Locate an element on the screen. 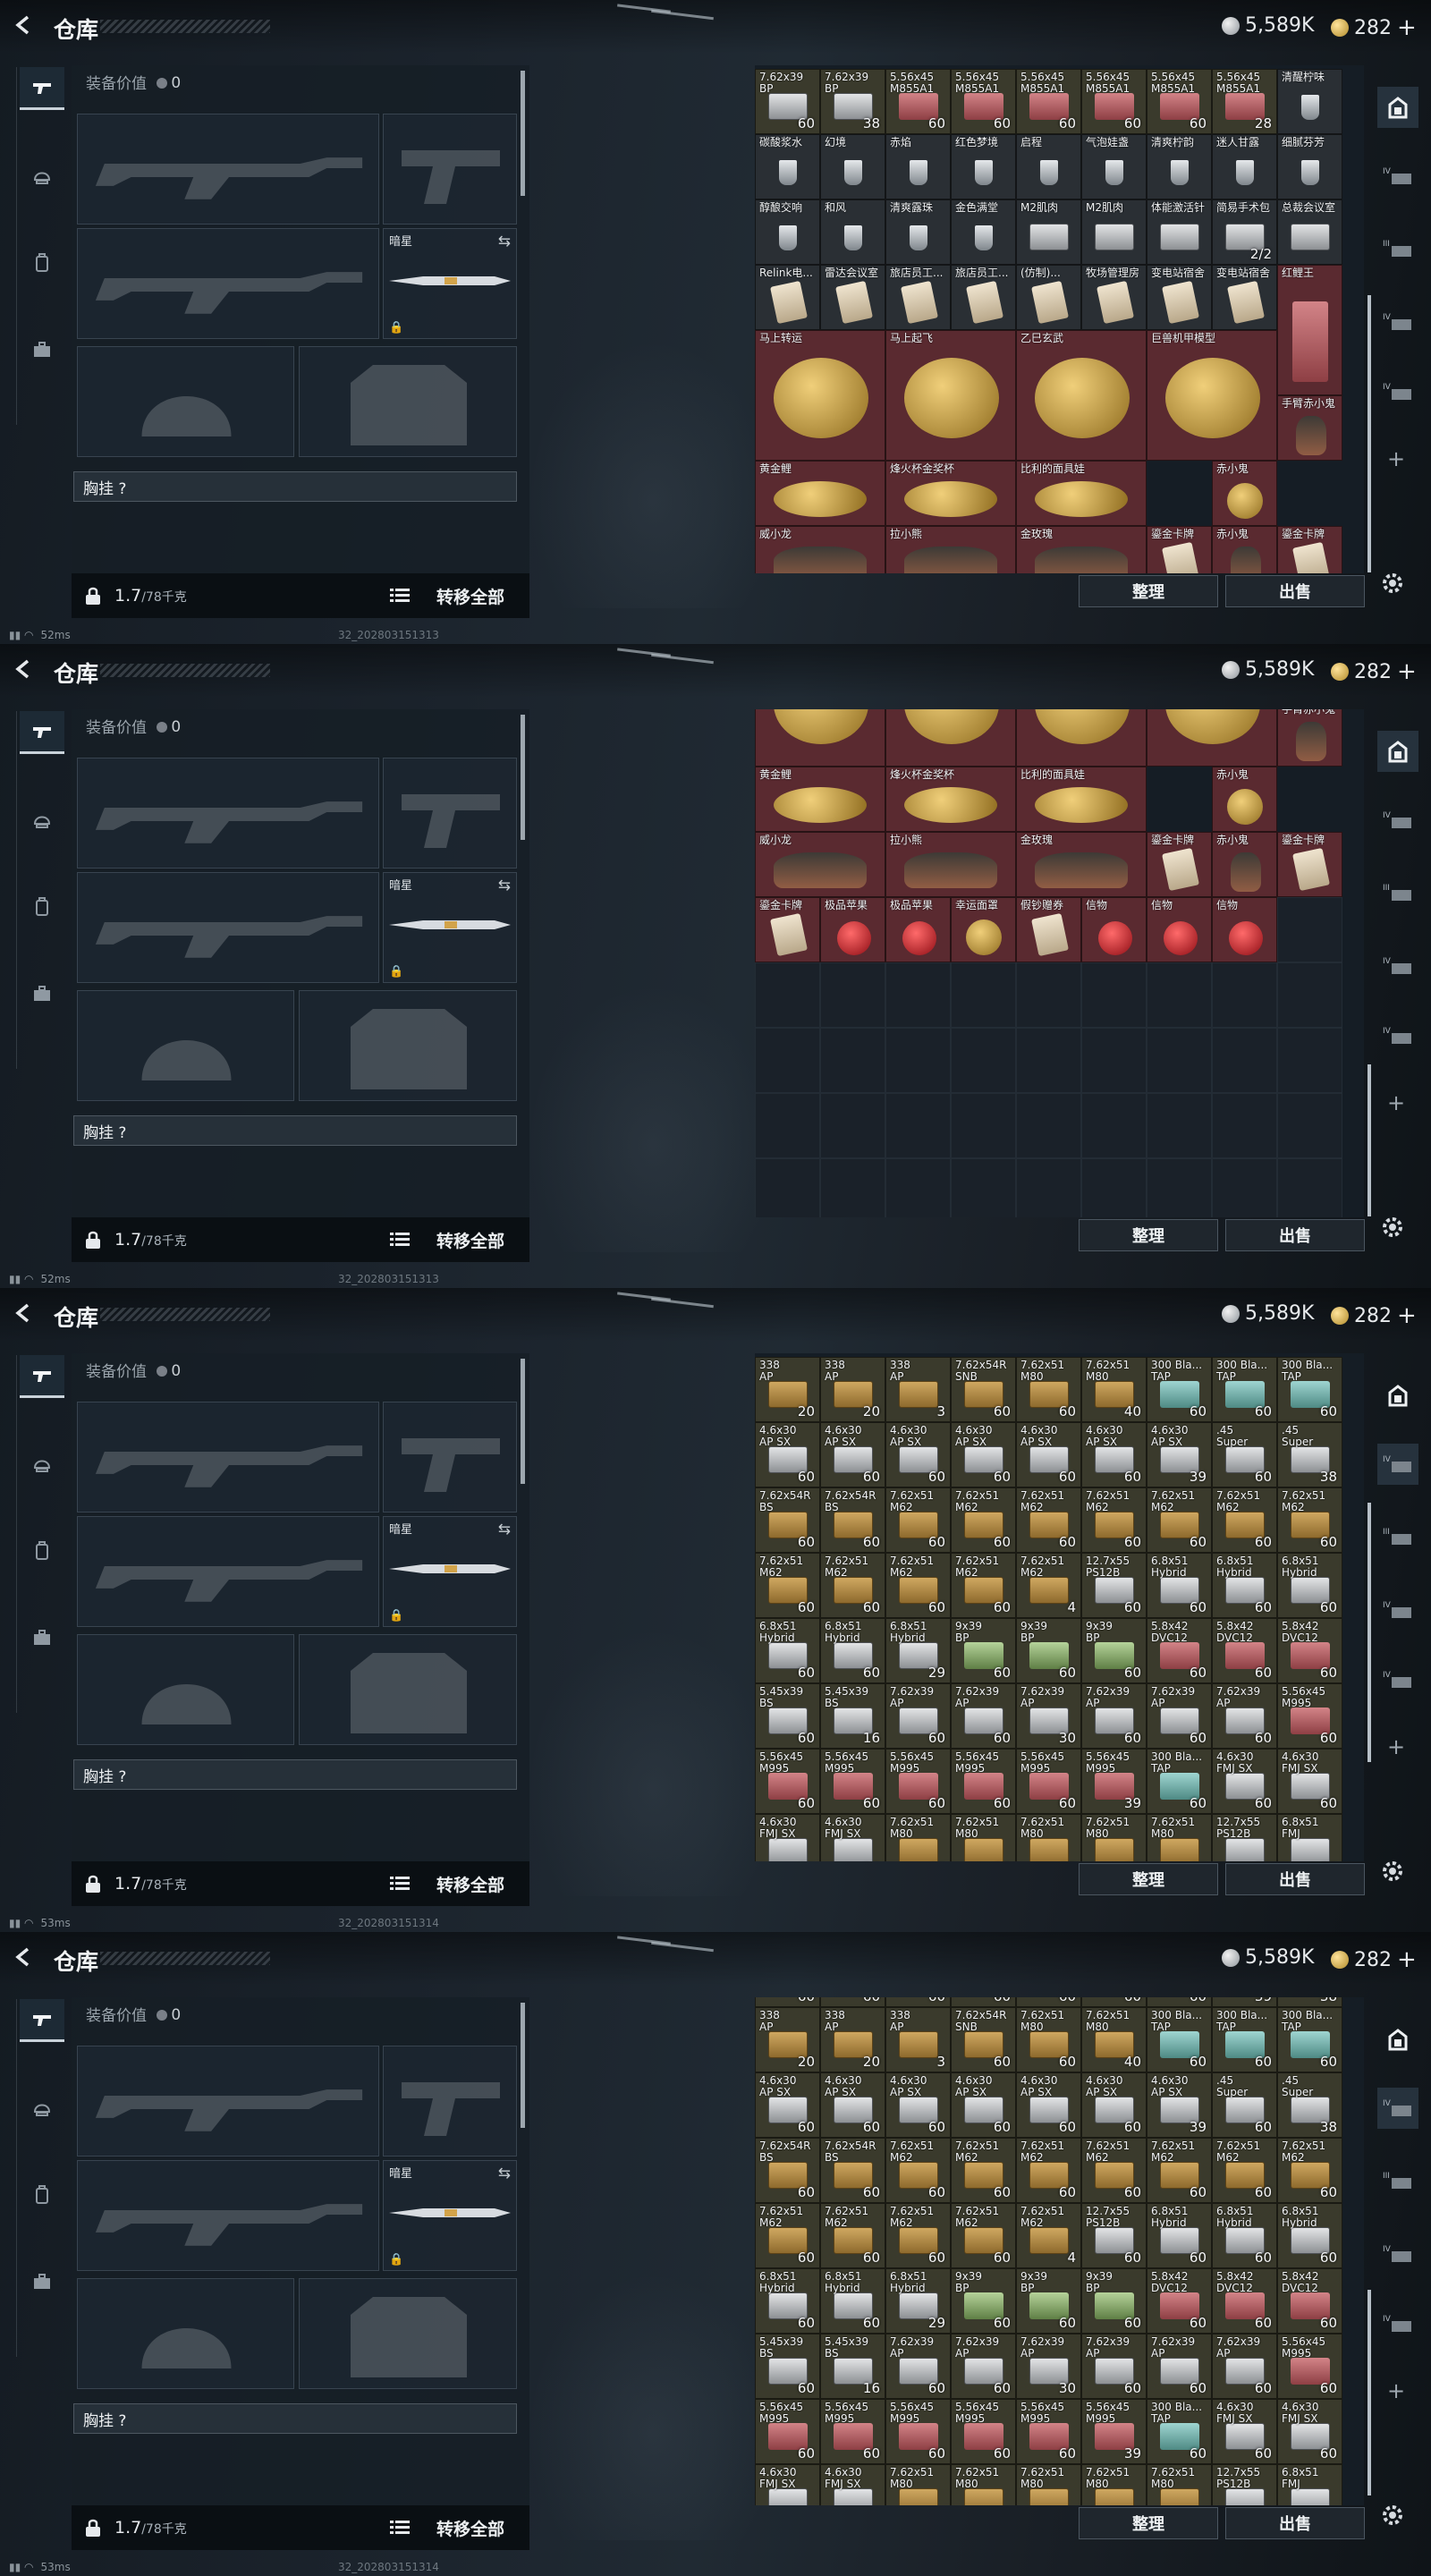 Image resolution: width=1431 pixels, height=2576 pixels. stash-item: 39 is located at coordinates (1245, 2002).